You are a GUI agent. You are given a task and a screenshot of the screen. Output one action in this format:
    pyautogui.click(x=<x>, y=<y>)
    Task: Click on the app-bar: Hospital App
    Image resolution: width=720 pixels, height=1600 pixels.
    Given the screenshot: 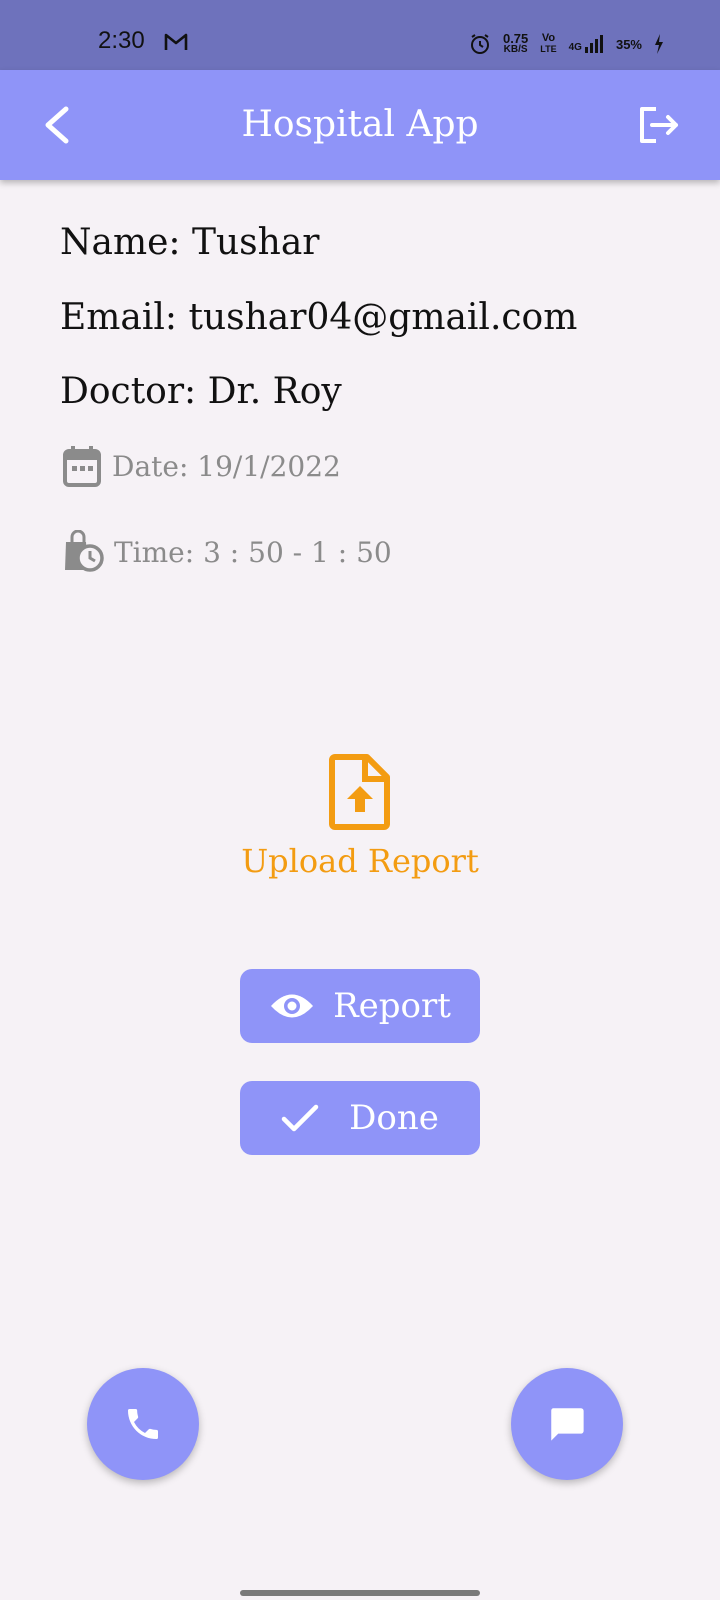 What is the action you would take?
    pyautogui.click(x=360, y=125)
    